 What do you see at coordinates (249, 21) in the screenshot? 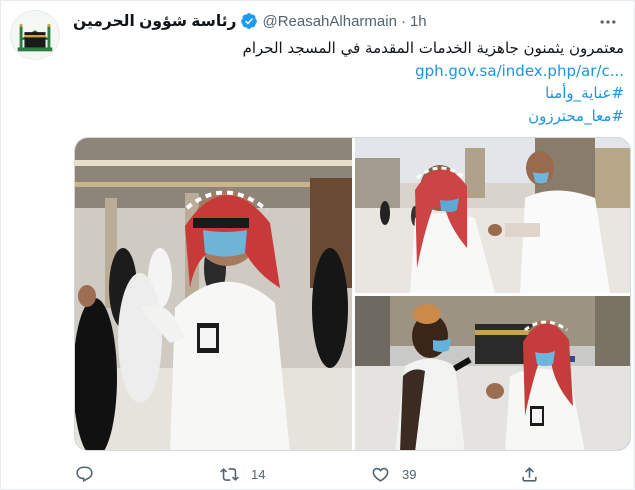
I see `verified-badge-icon` at bounding box center [249, 21].